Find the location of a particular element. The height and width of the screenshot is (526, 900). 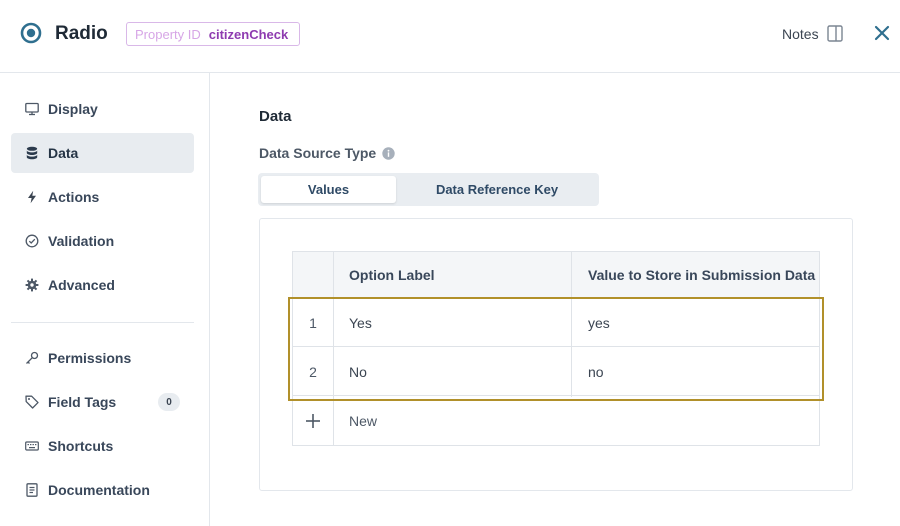

notes-button: Notes is located at coordinates (812, 33).